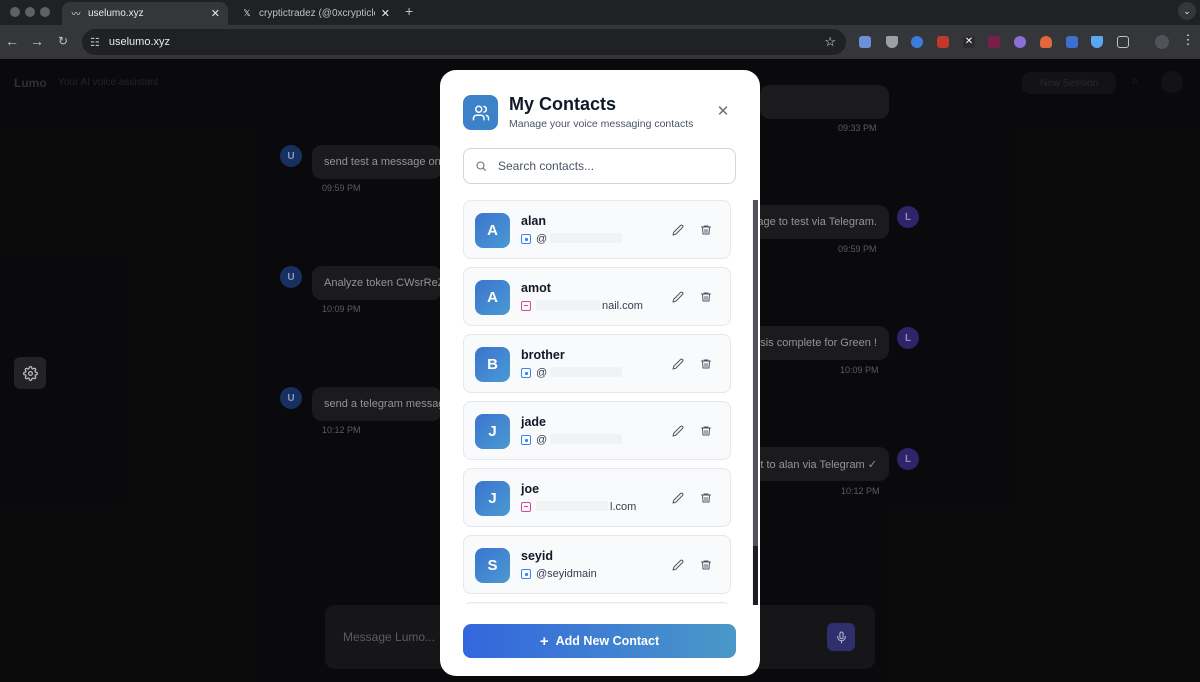 The width and height of the screenshot is (1200, 682). Describe the element at coordinates (892, 42) in the screenshot. I see `shield-extension-icon` at that location.